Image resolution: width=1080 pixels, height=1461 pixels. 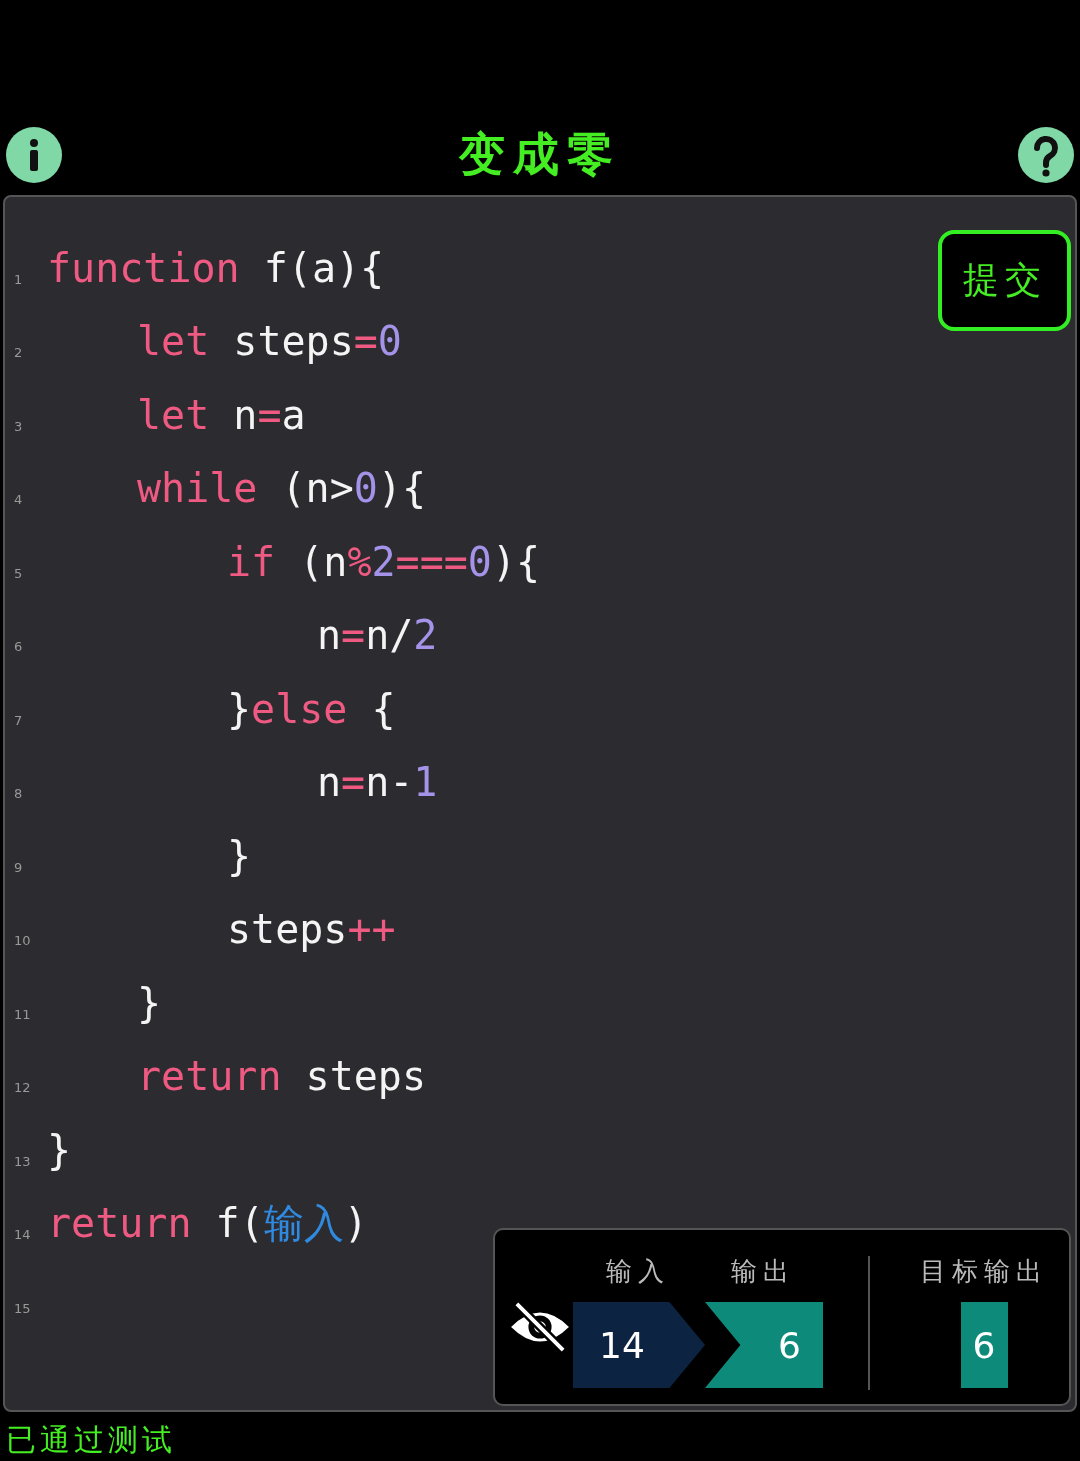 What do you see at coordinates (18, 426) in the screenshot?
I see `line-number: 3` at bounding box center [18, 426].